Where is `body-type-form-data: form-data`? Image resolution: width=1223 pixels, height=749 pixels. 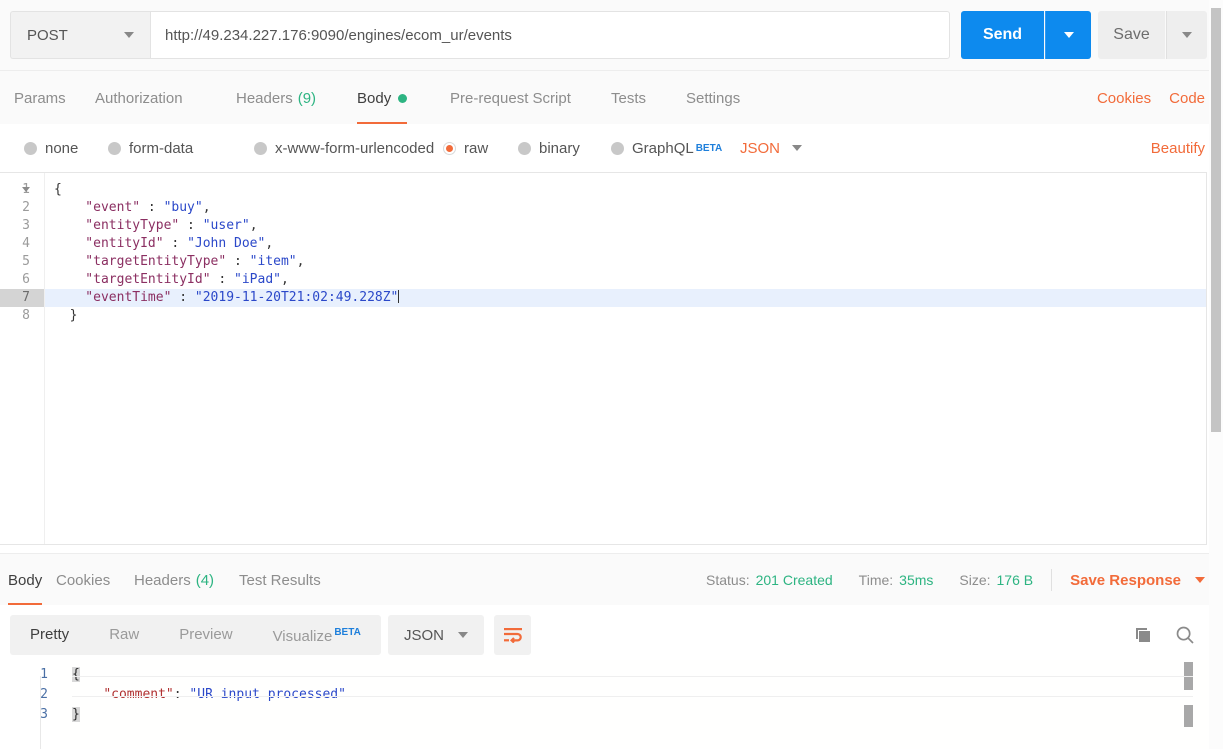
body-type-form-data: form-data is located at coordinates (150, 148).